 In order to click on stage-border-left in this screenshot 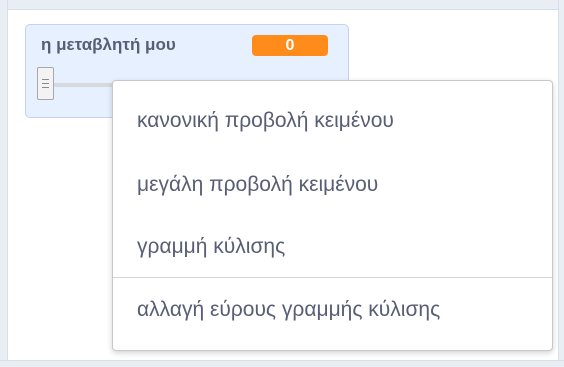, I will do `click(4, 183)`.